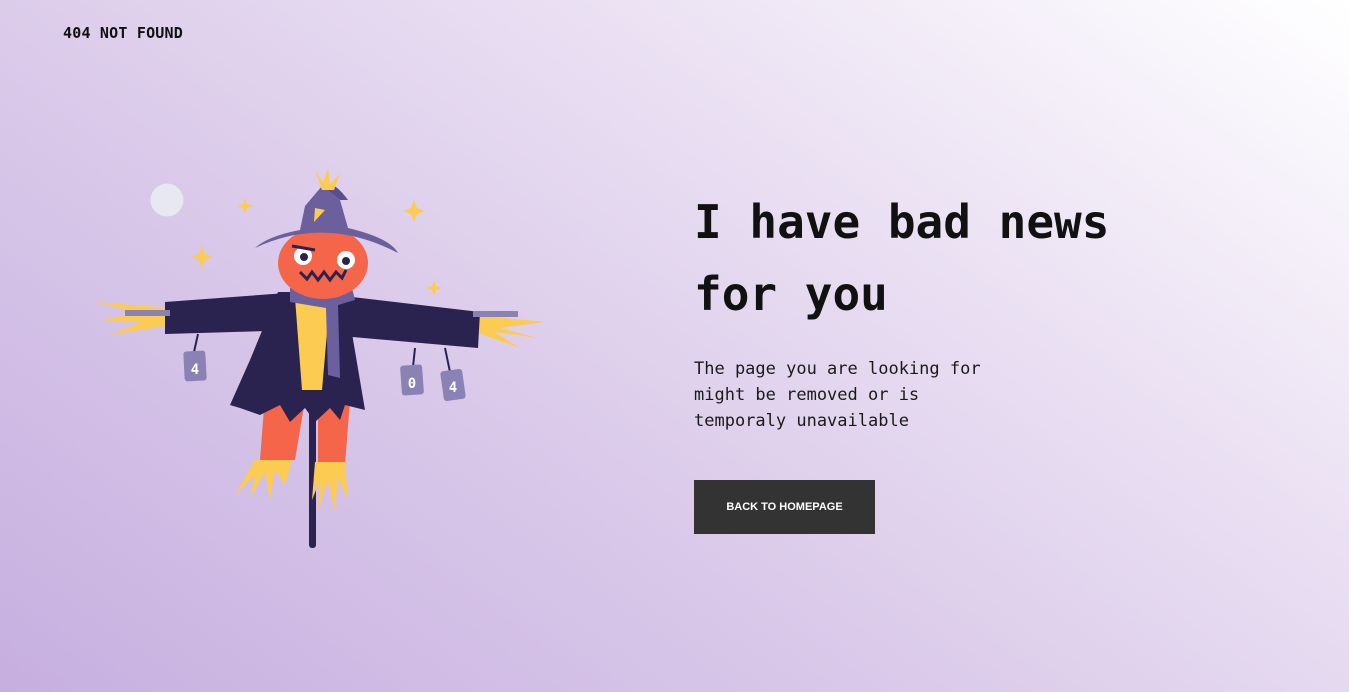 The image size is (1349, 692). Describe the element at coordinates (412, 371) in the screenshot. I see `hanging-can-2: 0` at that location.